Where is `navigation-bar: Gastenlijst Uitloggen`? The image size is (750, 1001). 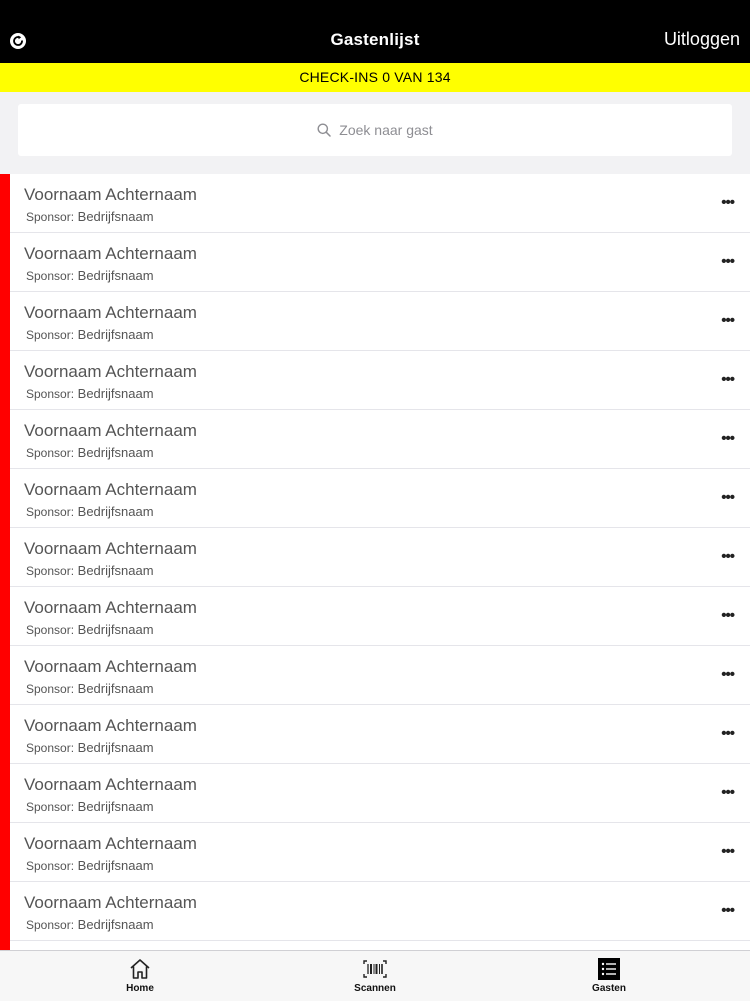 navigation-bar: Gastenlijst Uitloggen is located at coordinates (375, 31).